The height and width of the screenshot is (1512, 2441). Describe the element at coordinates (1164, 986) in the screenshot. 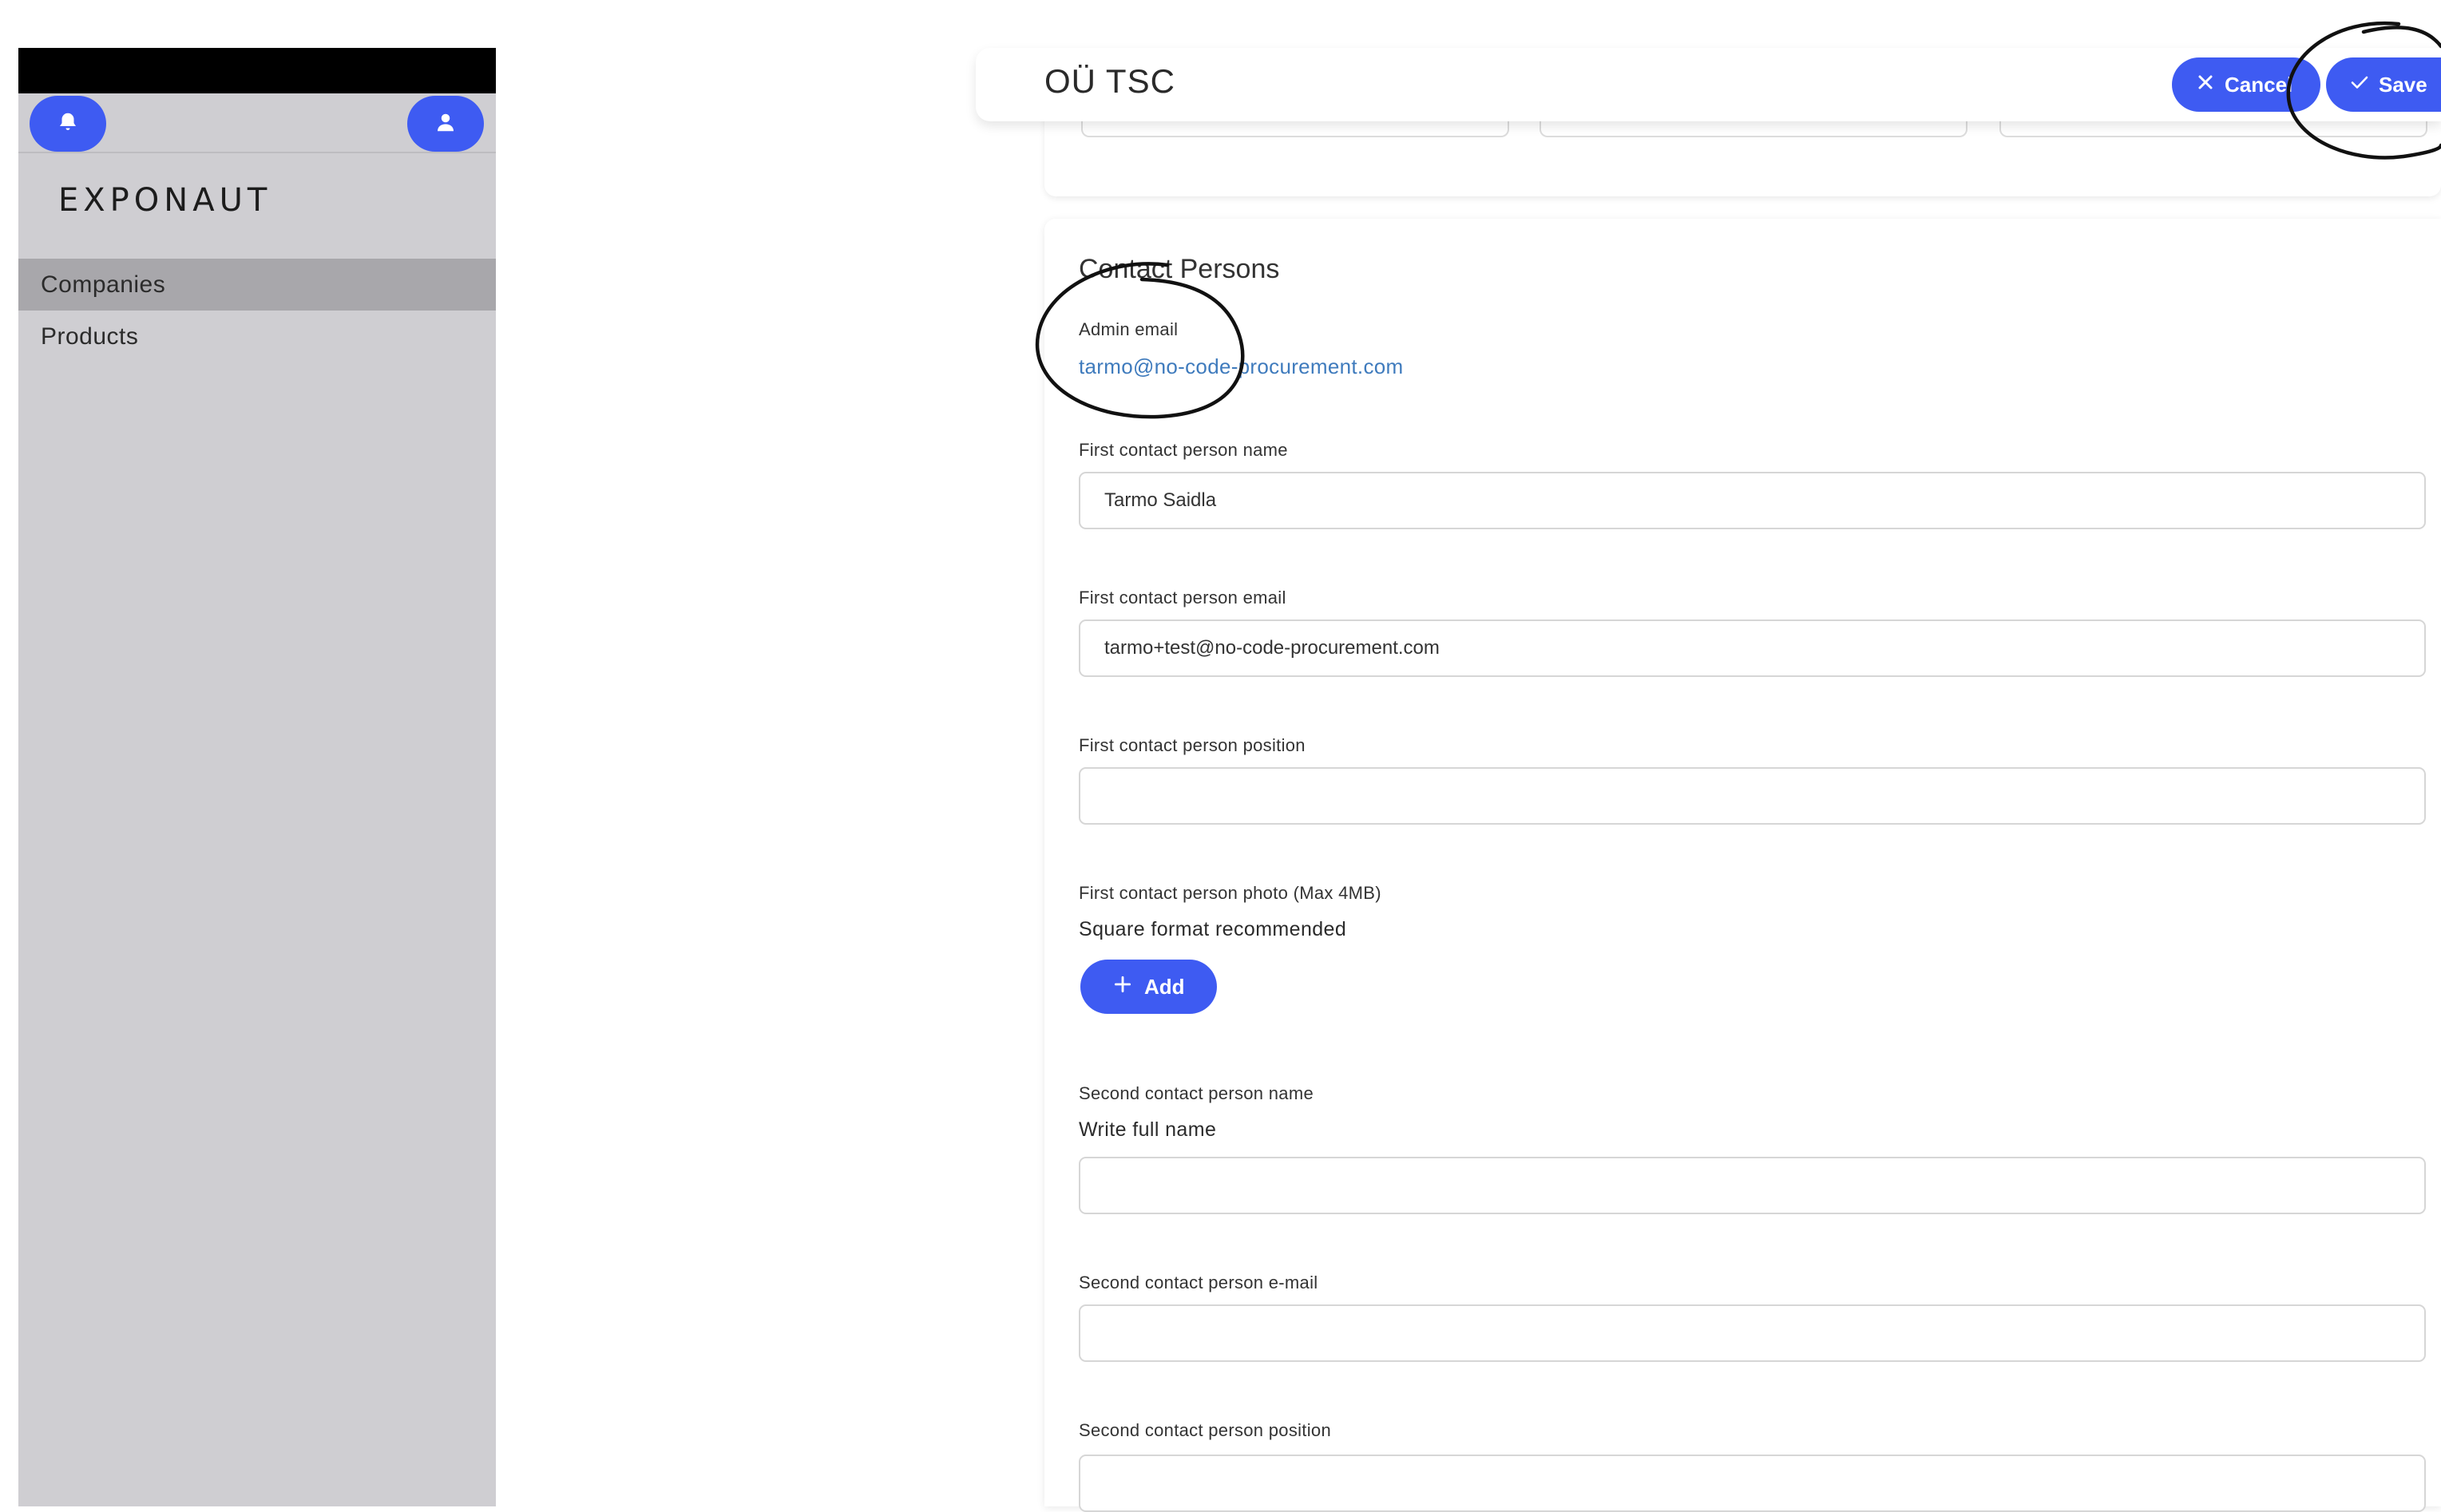

I see `add-label: Add` at that location.